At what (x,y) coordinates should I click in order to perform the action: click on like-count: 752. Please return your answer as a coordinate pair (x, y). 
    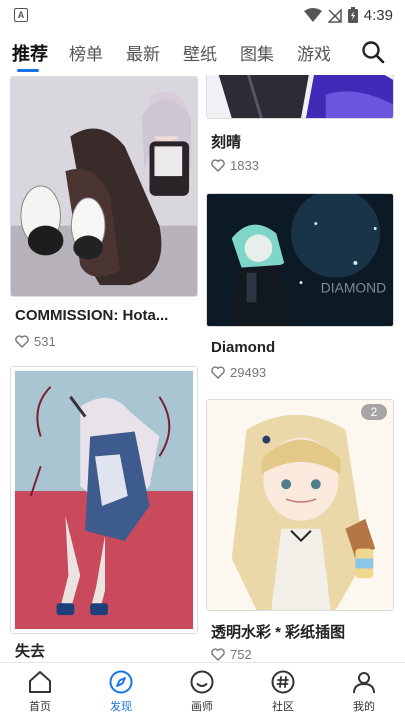
    Looking at the image, I should click on (231, 654).